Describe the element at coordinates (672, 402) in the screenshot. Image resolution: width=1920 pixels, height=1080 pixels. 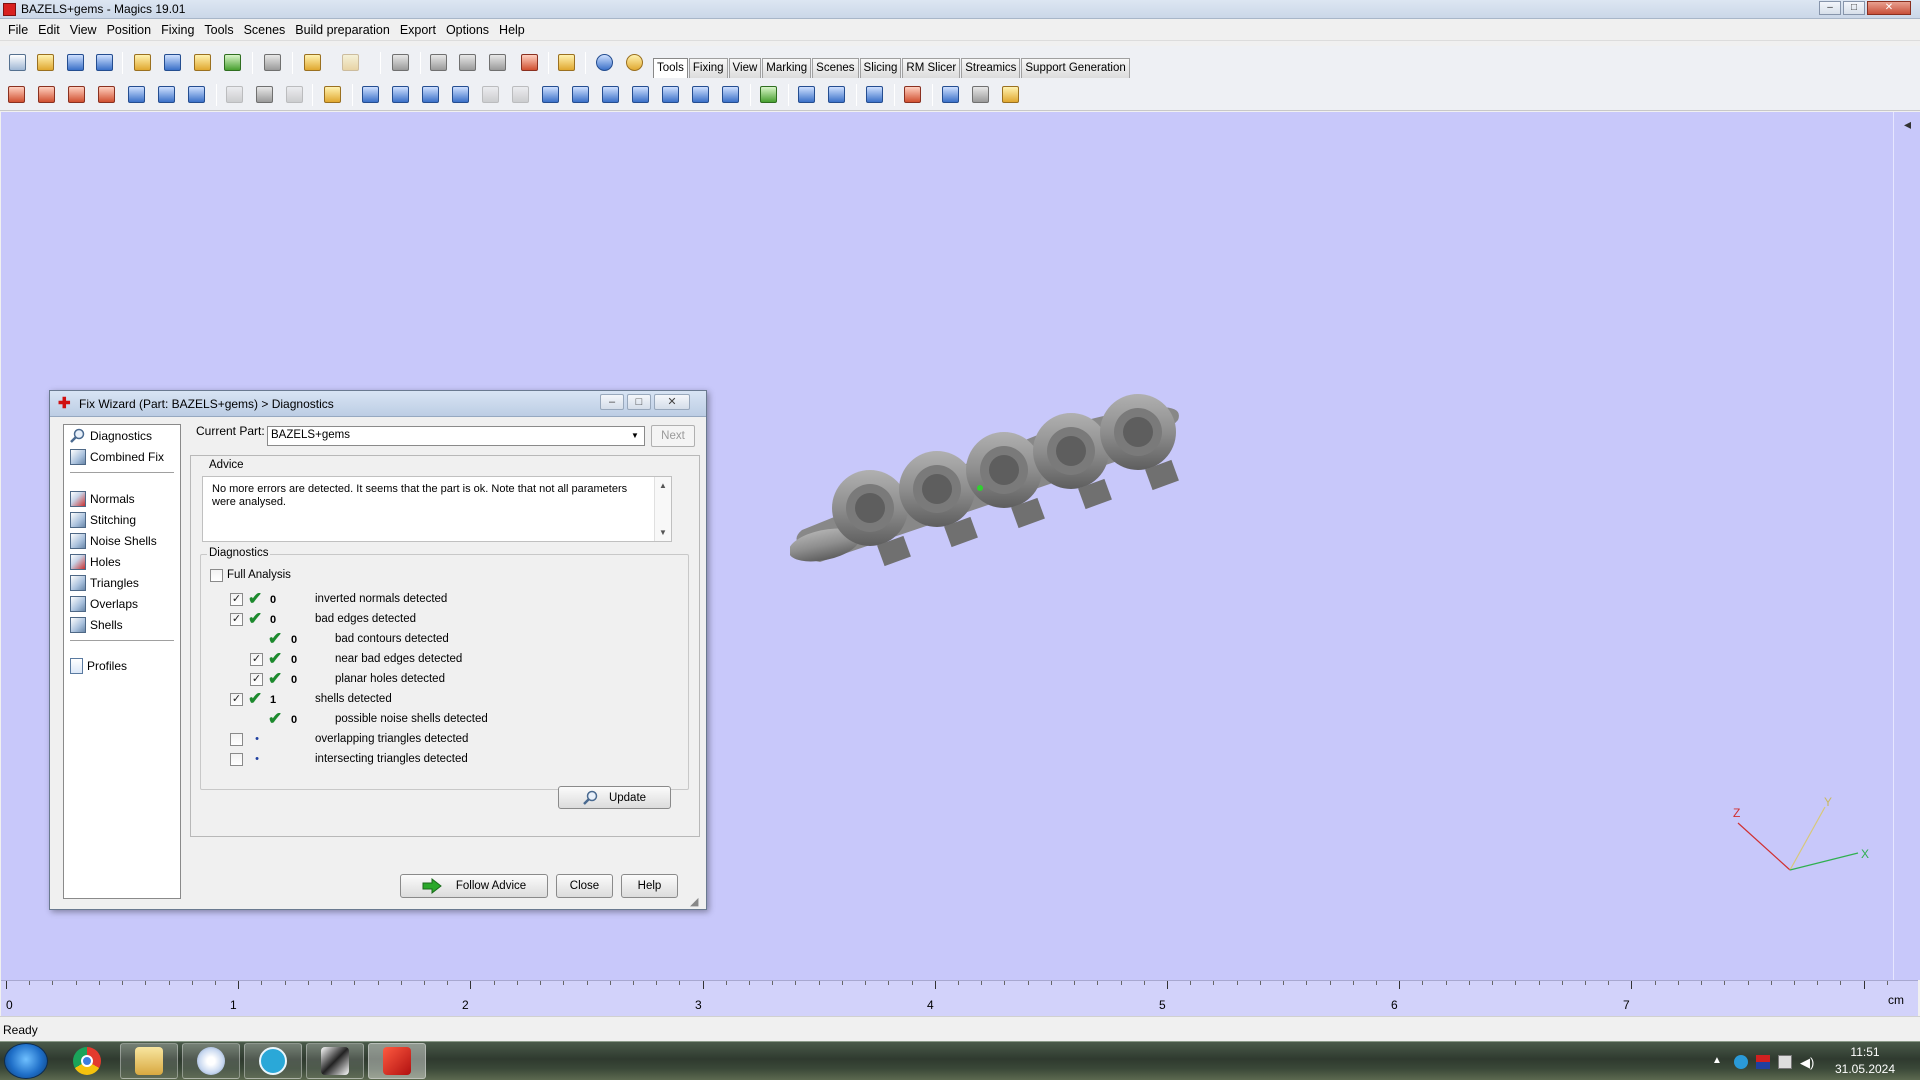
I see `dialog-close-button: ✕` at that location.